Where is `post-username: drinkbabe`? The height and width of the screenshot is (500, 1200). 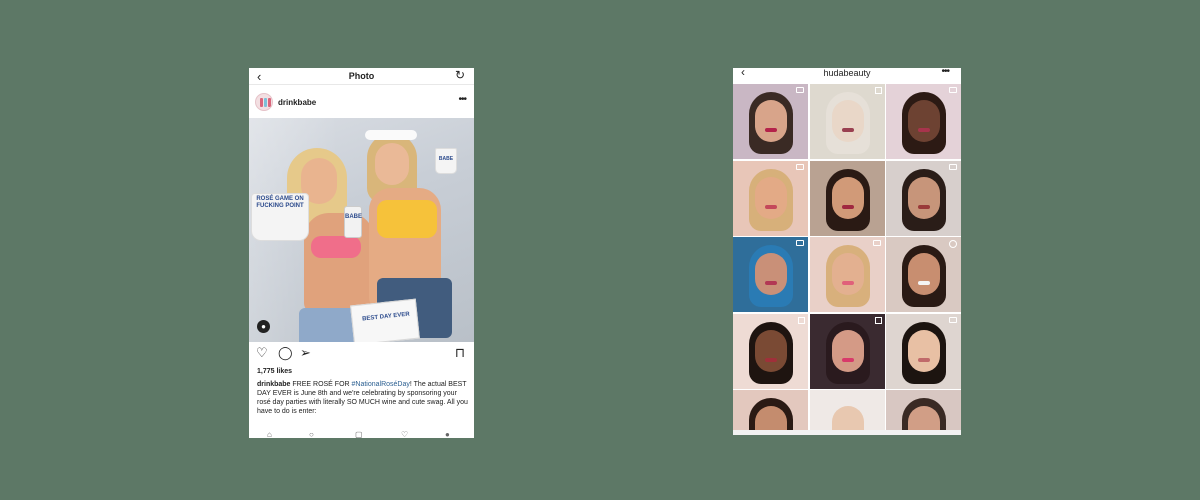 post-username: drinkbabe is located at coordinates (297, 102).